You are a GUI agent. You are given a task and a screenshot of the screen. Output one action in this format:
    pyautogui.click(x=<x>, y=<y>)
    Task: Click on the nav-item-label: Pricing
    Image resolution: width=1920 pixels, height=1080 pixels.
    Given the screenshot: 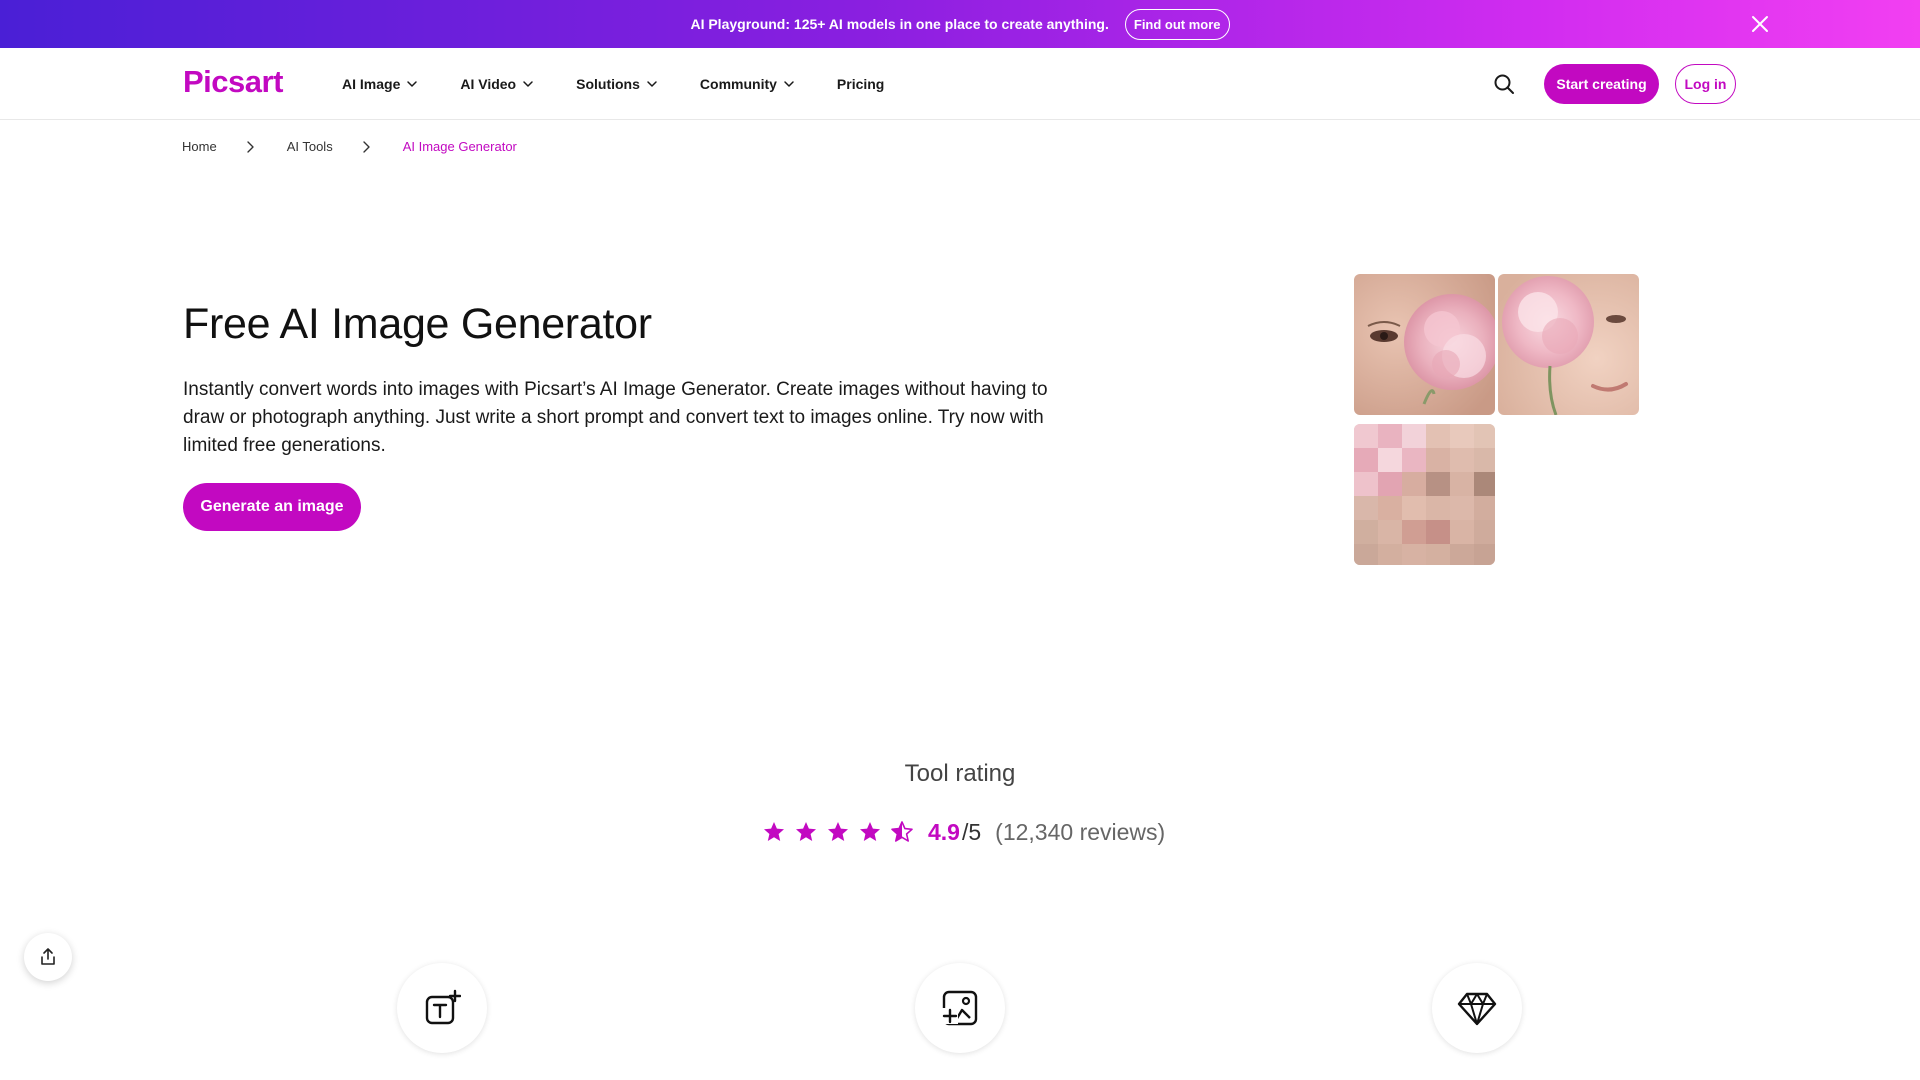 What is the action you would take?
    pyautogui.click(x=860, y=84)
    